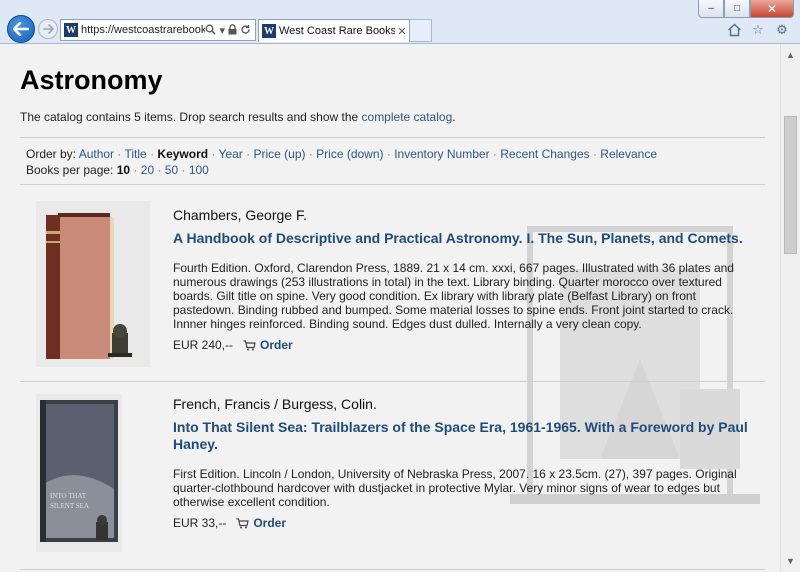 This screenshot has width=800, height=572. What do you see at coordinates (147, 170) in the screenshot?
I see `per-page-20-link: 20` at bounding box center [147, 170].